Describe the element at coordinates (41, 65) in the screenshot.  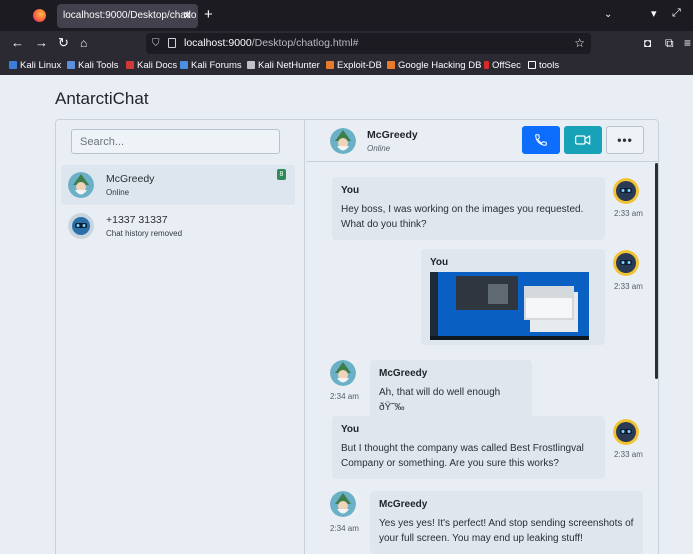
I see `bookmark-label: Kali Linux` at that location.